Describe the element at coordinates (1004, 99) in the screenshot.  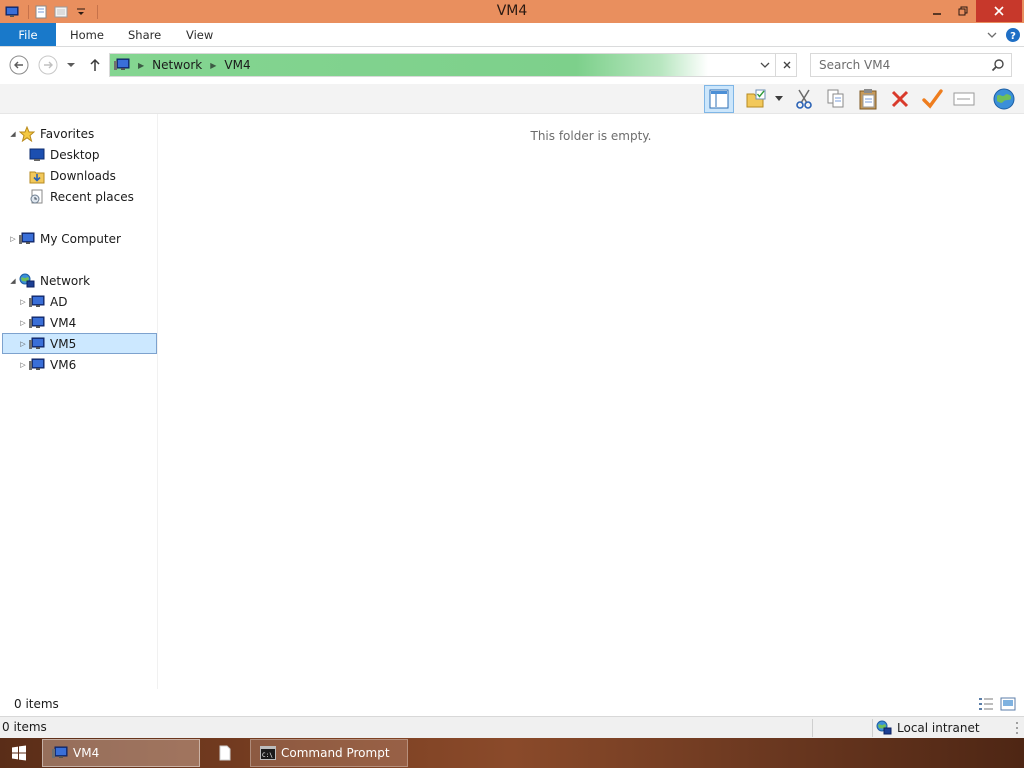
I see `globe-button` at that location.